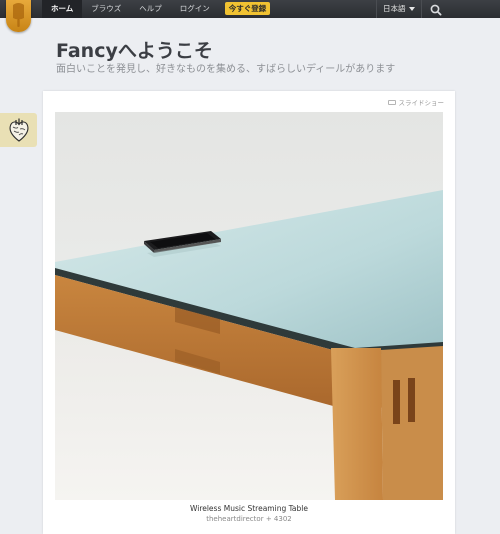  What do you see at coordinates (62, 9) in the screenshot?
I see `nav-item-home: ホーム` at bounding box center [62, 9].